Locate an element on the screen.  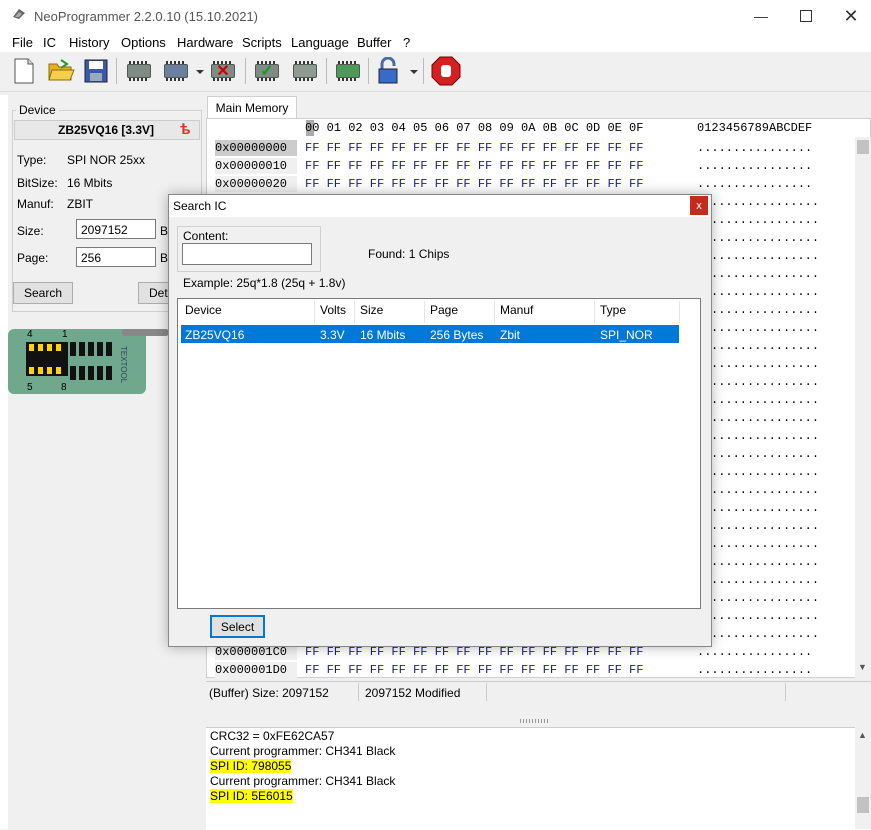
search-button: Search is located at coordinates (43, 293).